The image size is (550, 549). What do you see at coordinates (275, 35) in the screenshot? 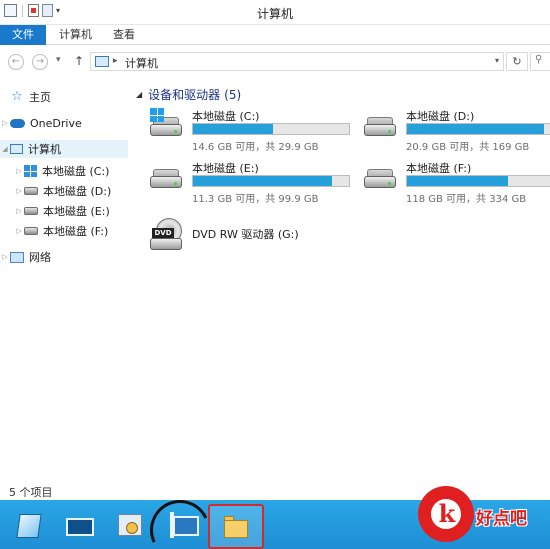
I see `ribbon-tabs: 文件 计算机 查看` at bounding box center [275, 35].